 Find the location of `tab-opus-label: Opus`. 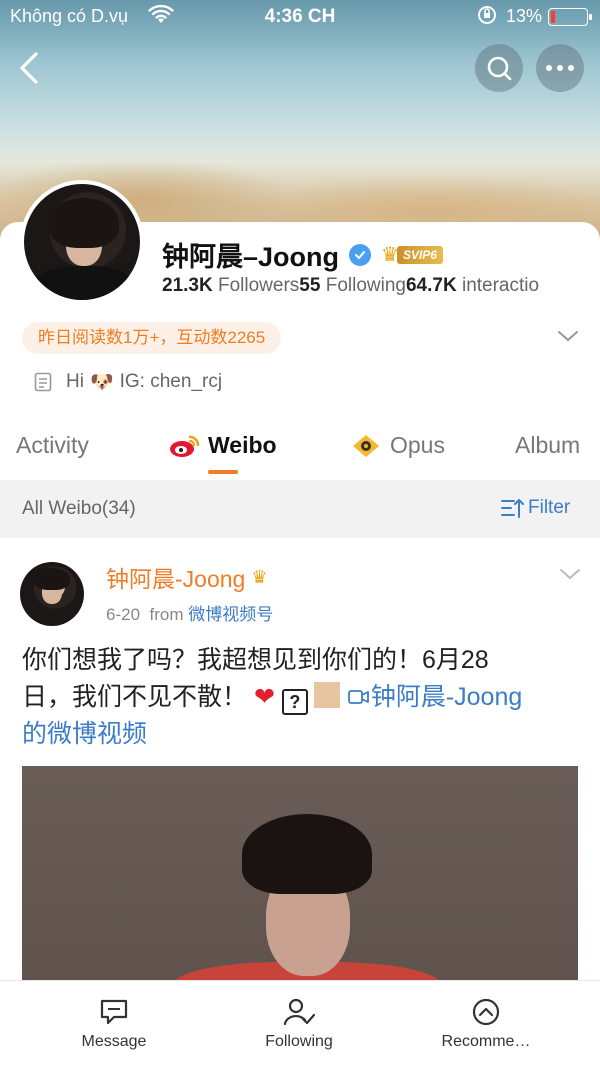

tab-opus-label: Opus is located at coordinates (417, 445).